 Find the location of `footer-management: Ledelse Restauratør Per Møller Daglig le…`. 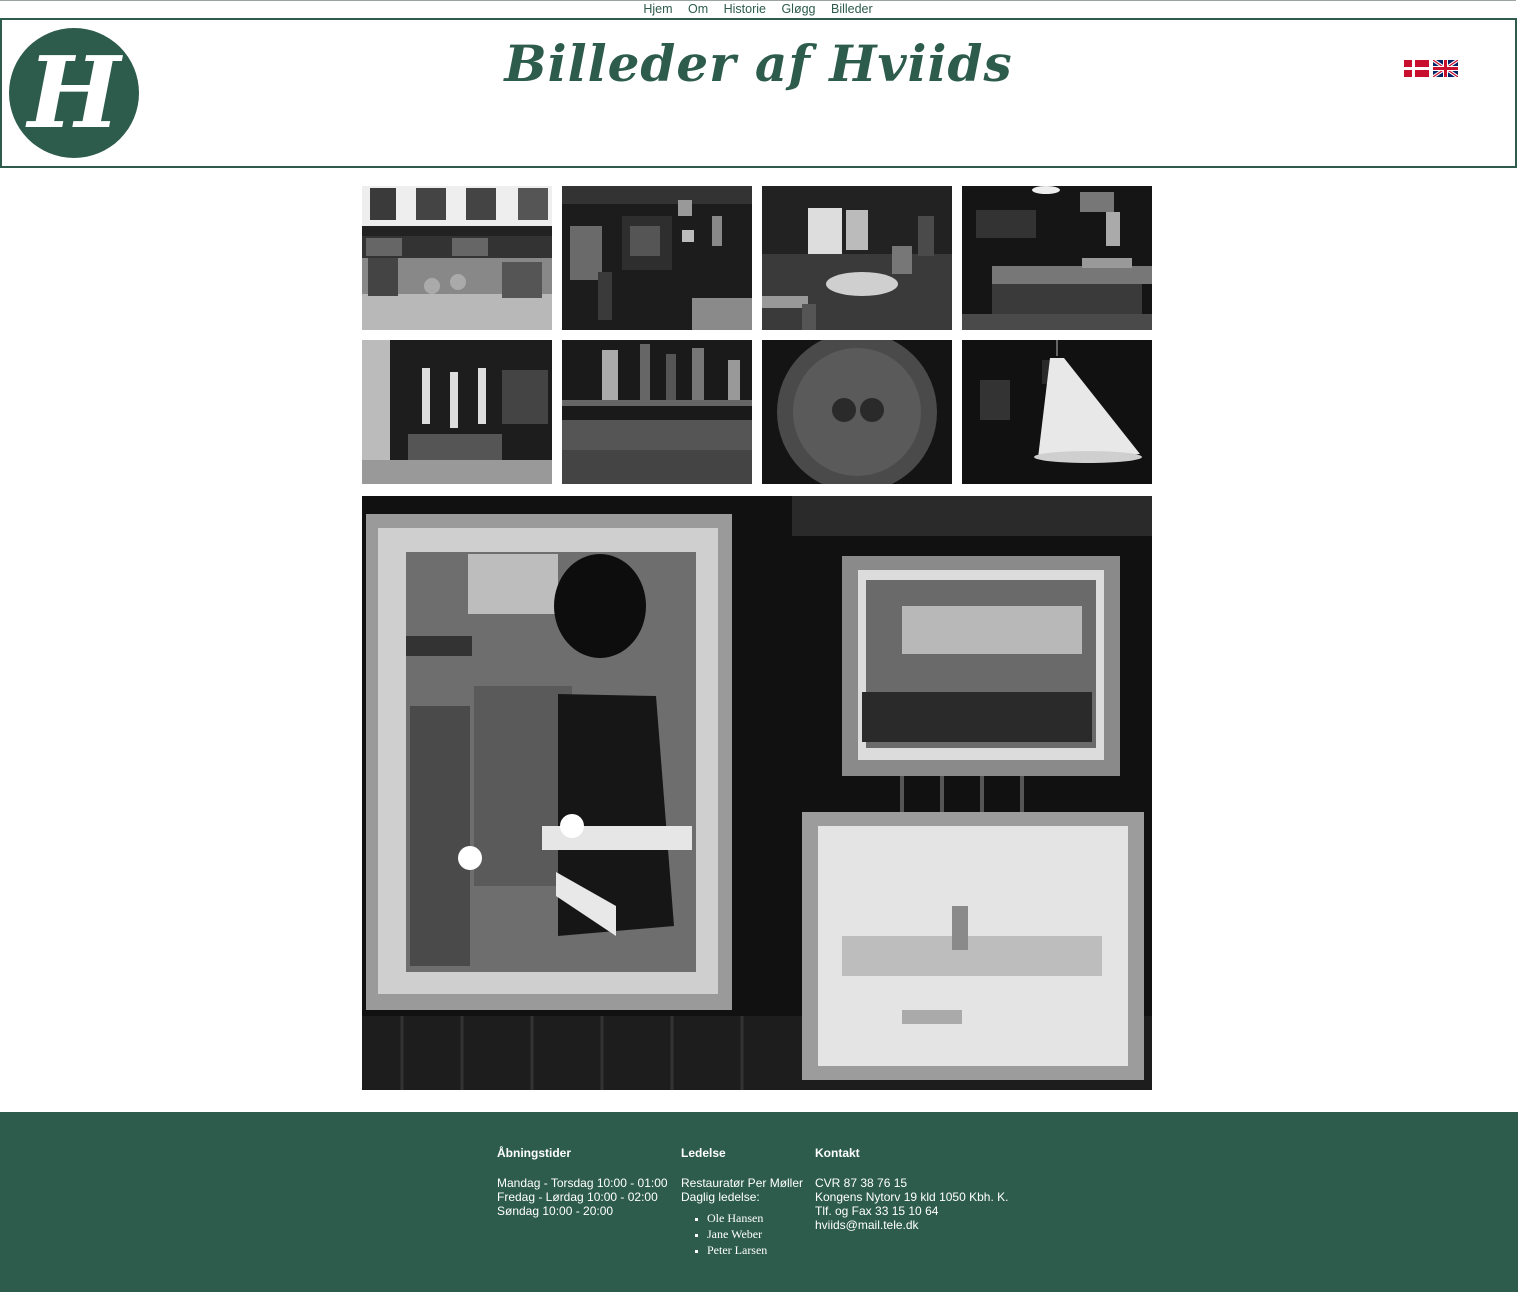

footer-management: Ledelse Restauratør Per Møller Daglig le… is located at coordinates (742, 1202).